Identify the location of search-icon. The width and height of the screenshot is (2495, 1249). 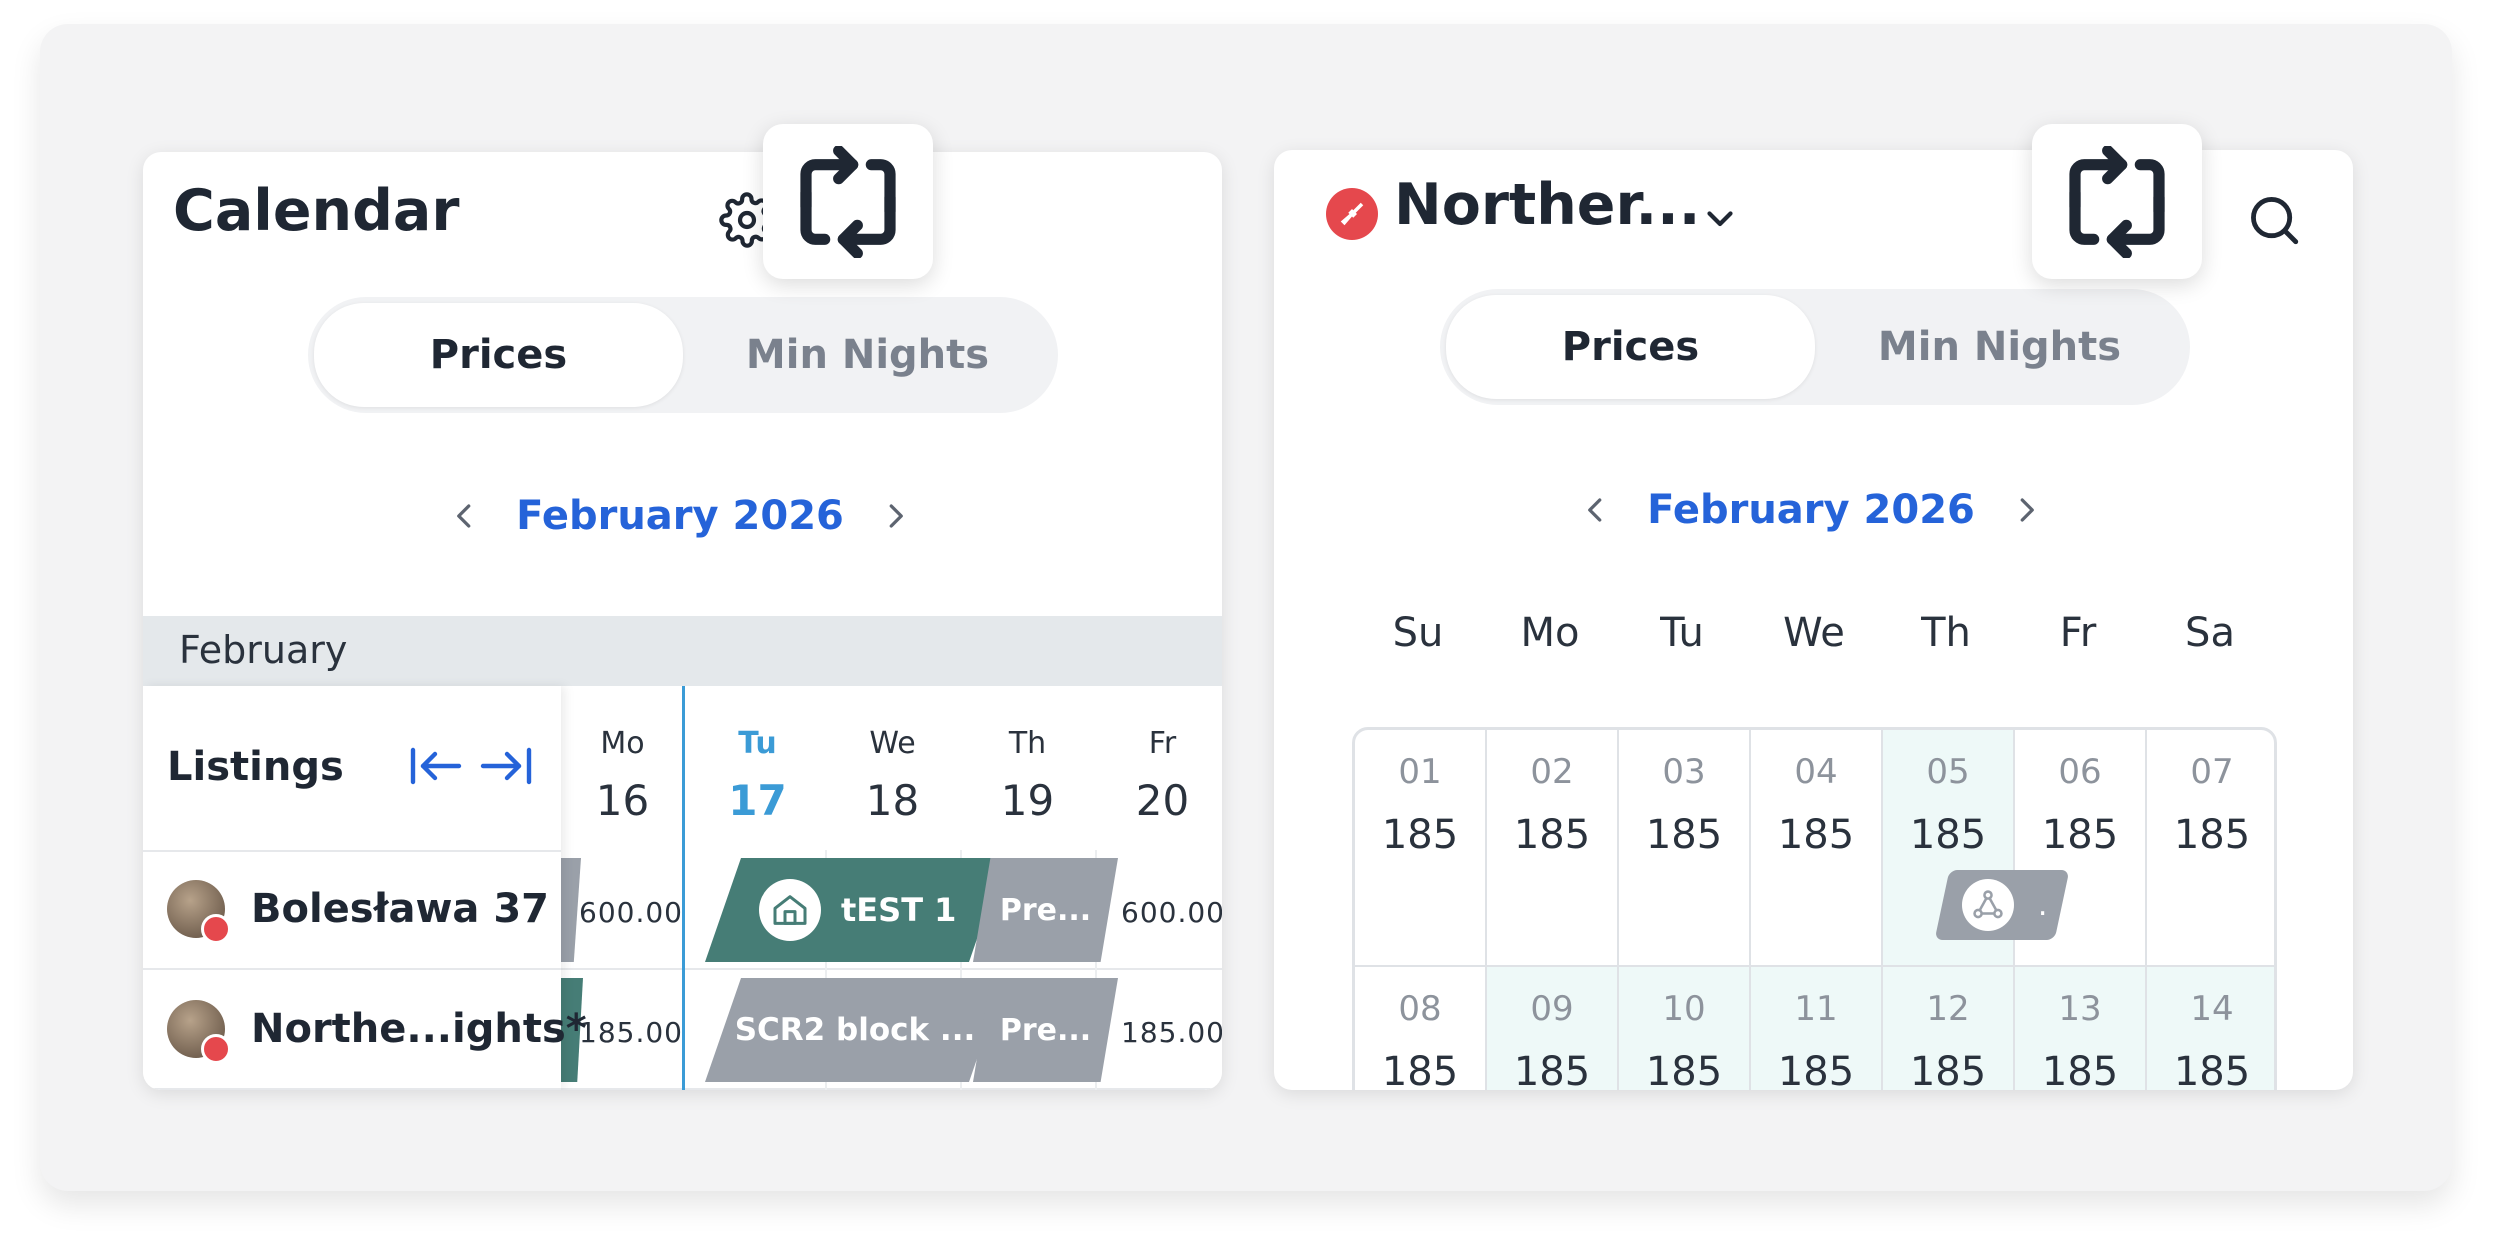
(2275, 221).